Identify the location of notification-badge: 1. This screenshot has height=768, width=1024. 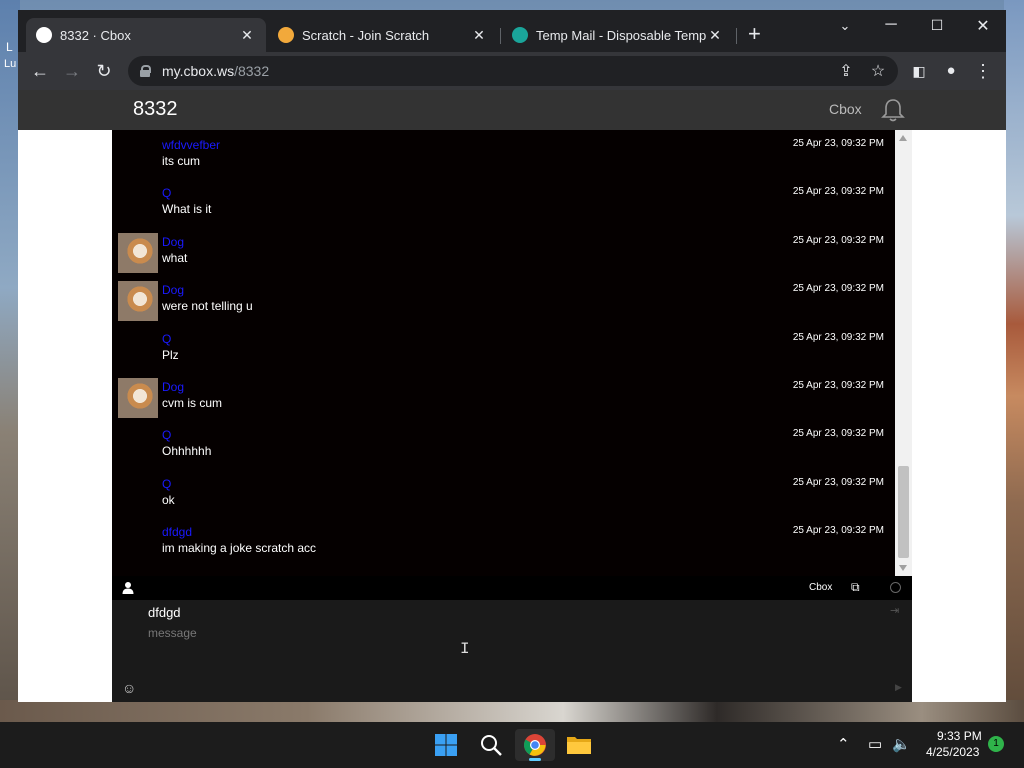
(996, 744).